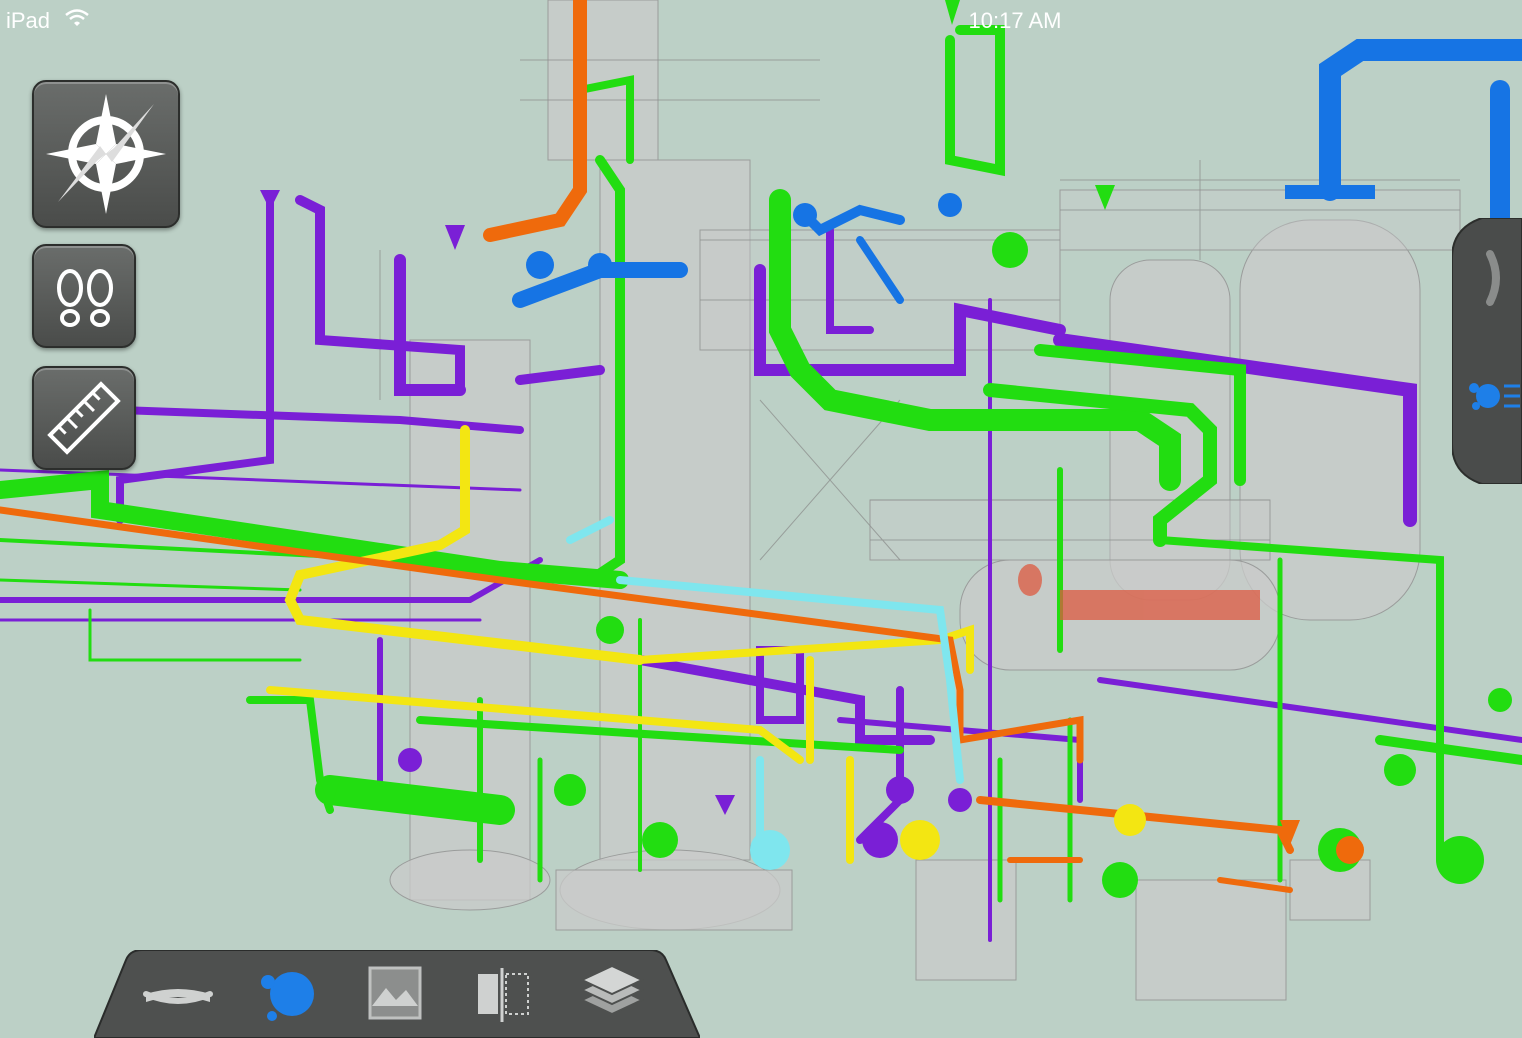 The width and height of the screenshot is (1522, 1038). Describe the element at coordinates (470, 880) in the screenshot. I see `column-base` at that location.